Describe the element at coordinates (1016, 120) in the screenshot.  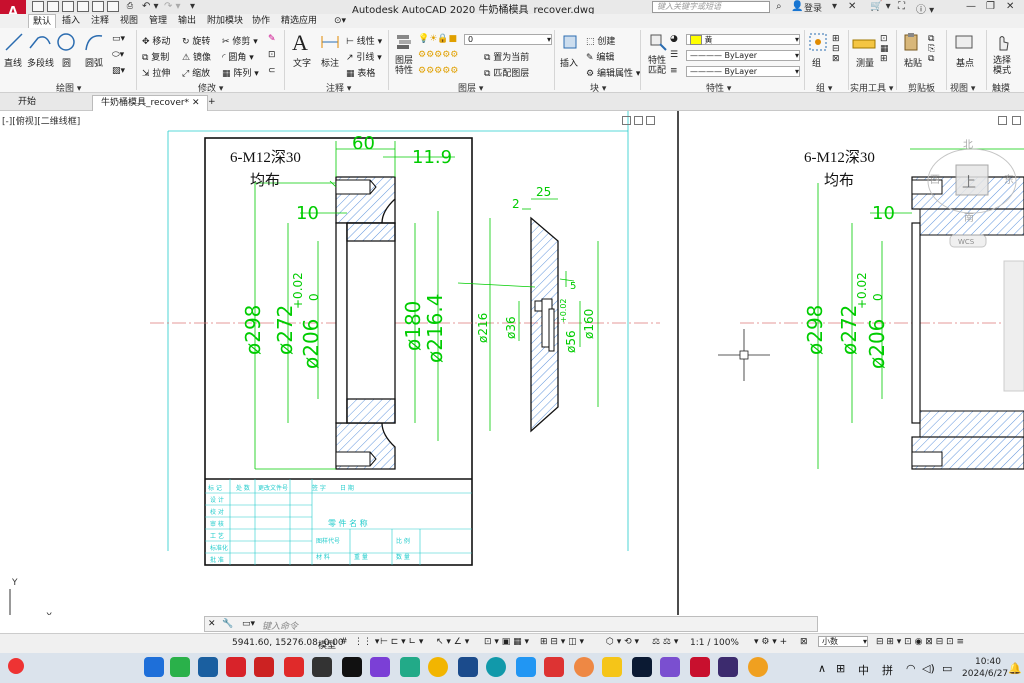
I see `right-viewport-restore-icon` at that location.